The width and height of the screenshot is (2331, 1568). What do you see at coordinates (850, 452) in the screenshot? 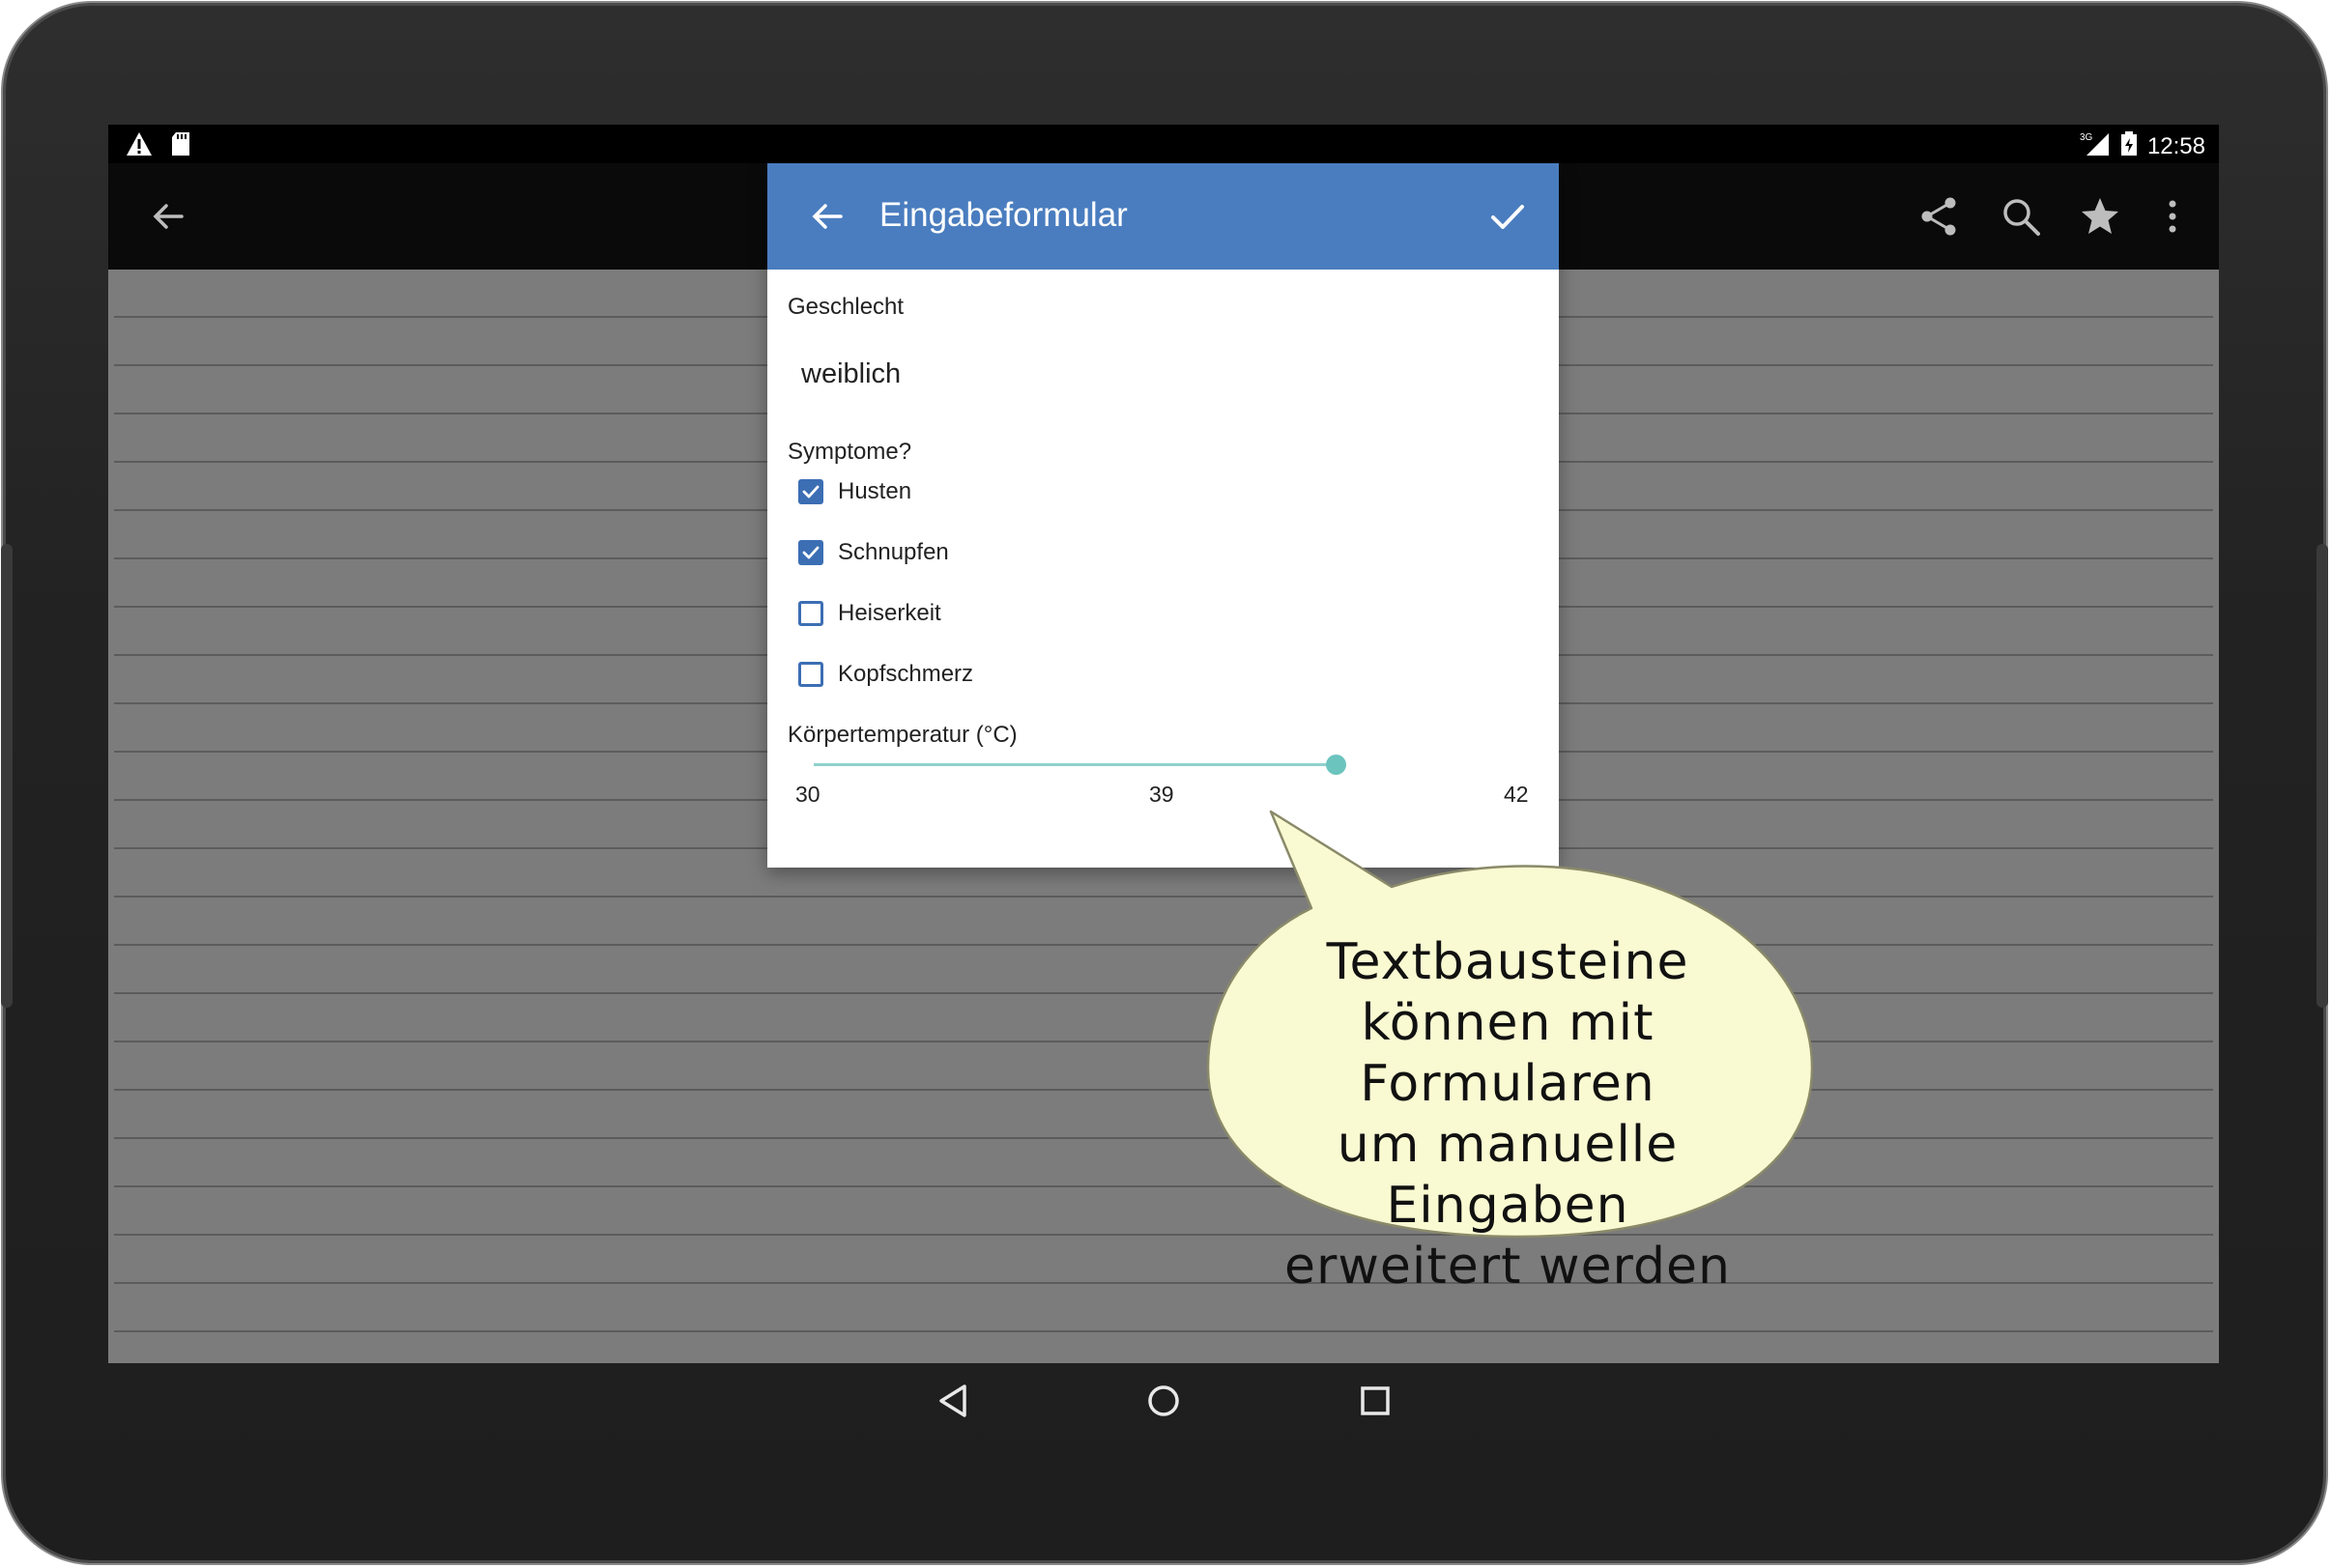
I see `symptoms-label: Symptome?` at bounding box center [850, 452].